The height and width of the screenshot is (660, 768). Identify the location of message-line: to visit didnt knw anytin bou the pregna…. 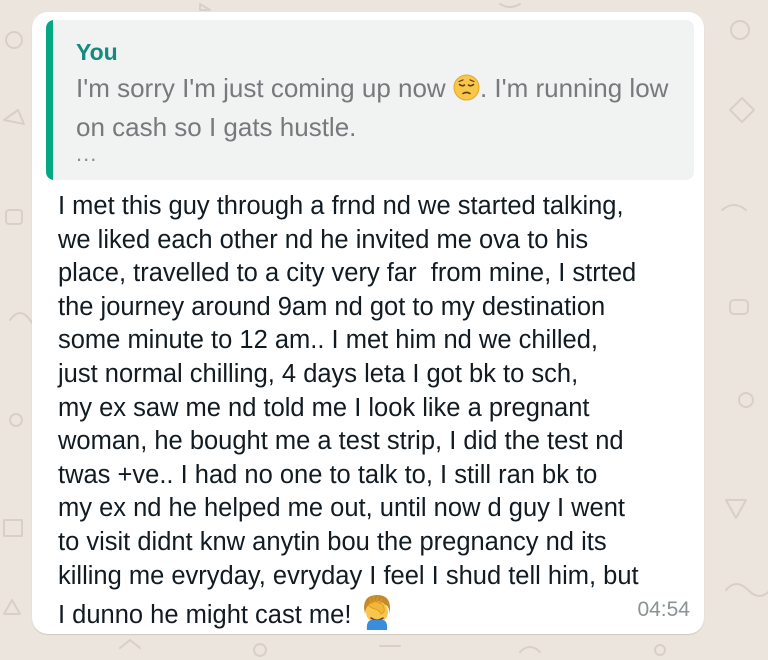
(332, 541).